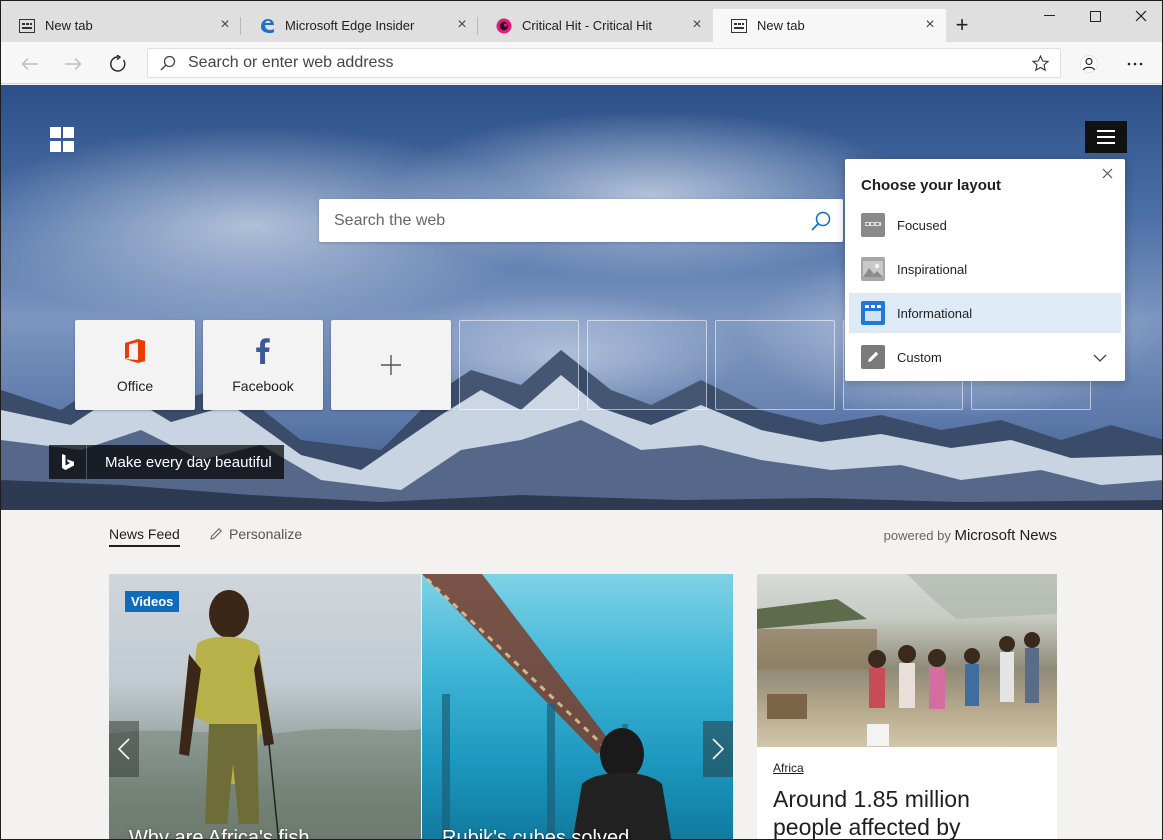 Image resolution: width=1163 pixels, height=840 pixels. Describe the element at coordinates (68, 462) in the screenshot. I see `bing-logo-icon` at that location.